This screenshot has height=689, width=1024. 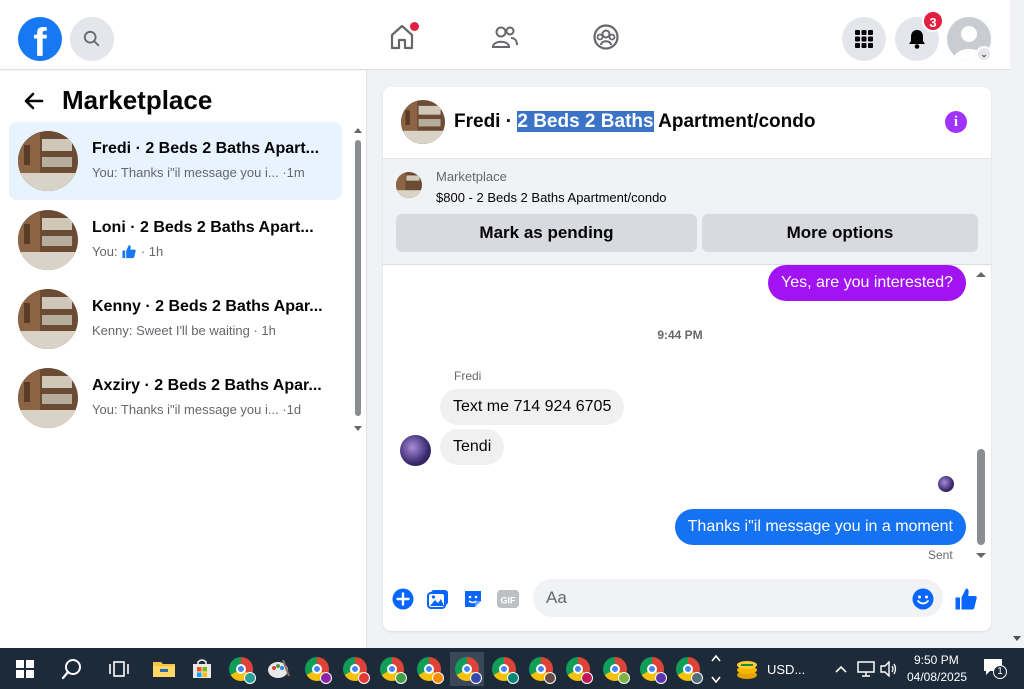 What do you see at coordinates (504, 37) in the screenshot?
I see `friends-nav-button` at bounding box center [504, 37].